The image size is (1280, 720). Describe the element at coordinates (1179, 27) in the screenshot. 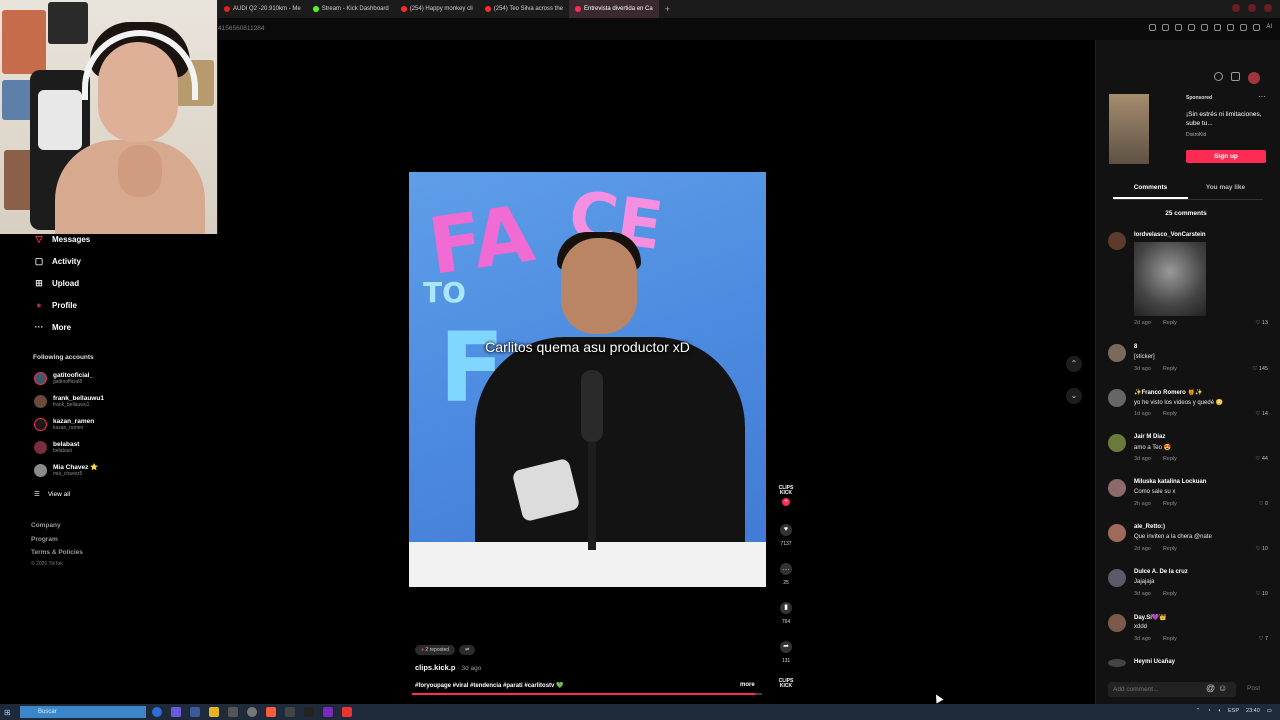

I see `shield-icon` at that location.